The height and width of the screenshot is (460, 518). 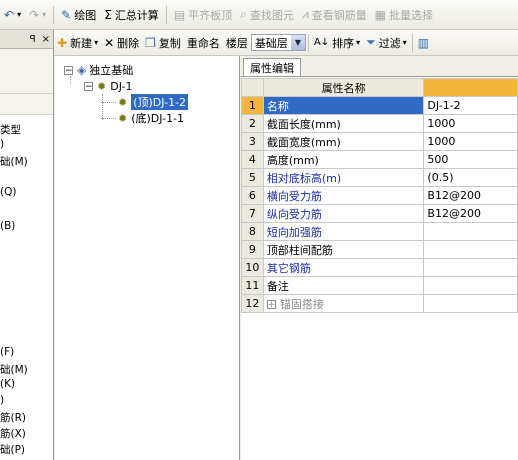 I want to click on table-row: 4 高度(mm) 500, so click(x=379, y=159).